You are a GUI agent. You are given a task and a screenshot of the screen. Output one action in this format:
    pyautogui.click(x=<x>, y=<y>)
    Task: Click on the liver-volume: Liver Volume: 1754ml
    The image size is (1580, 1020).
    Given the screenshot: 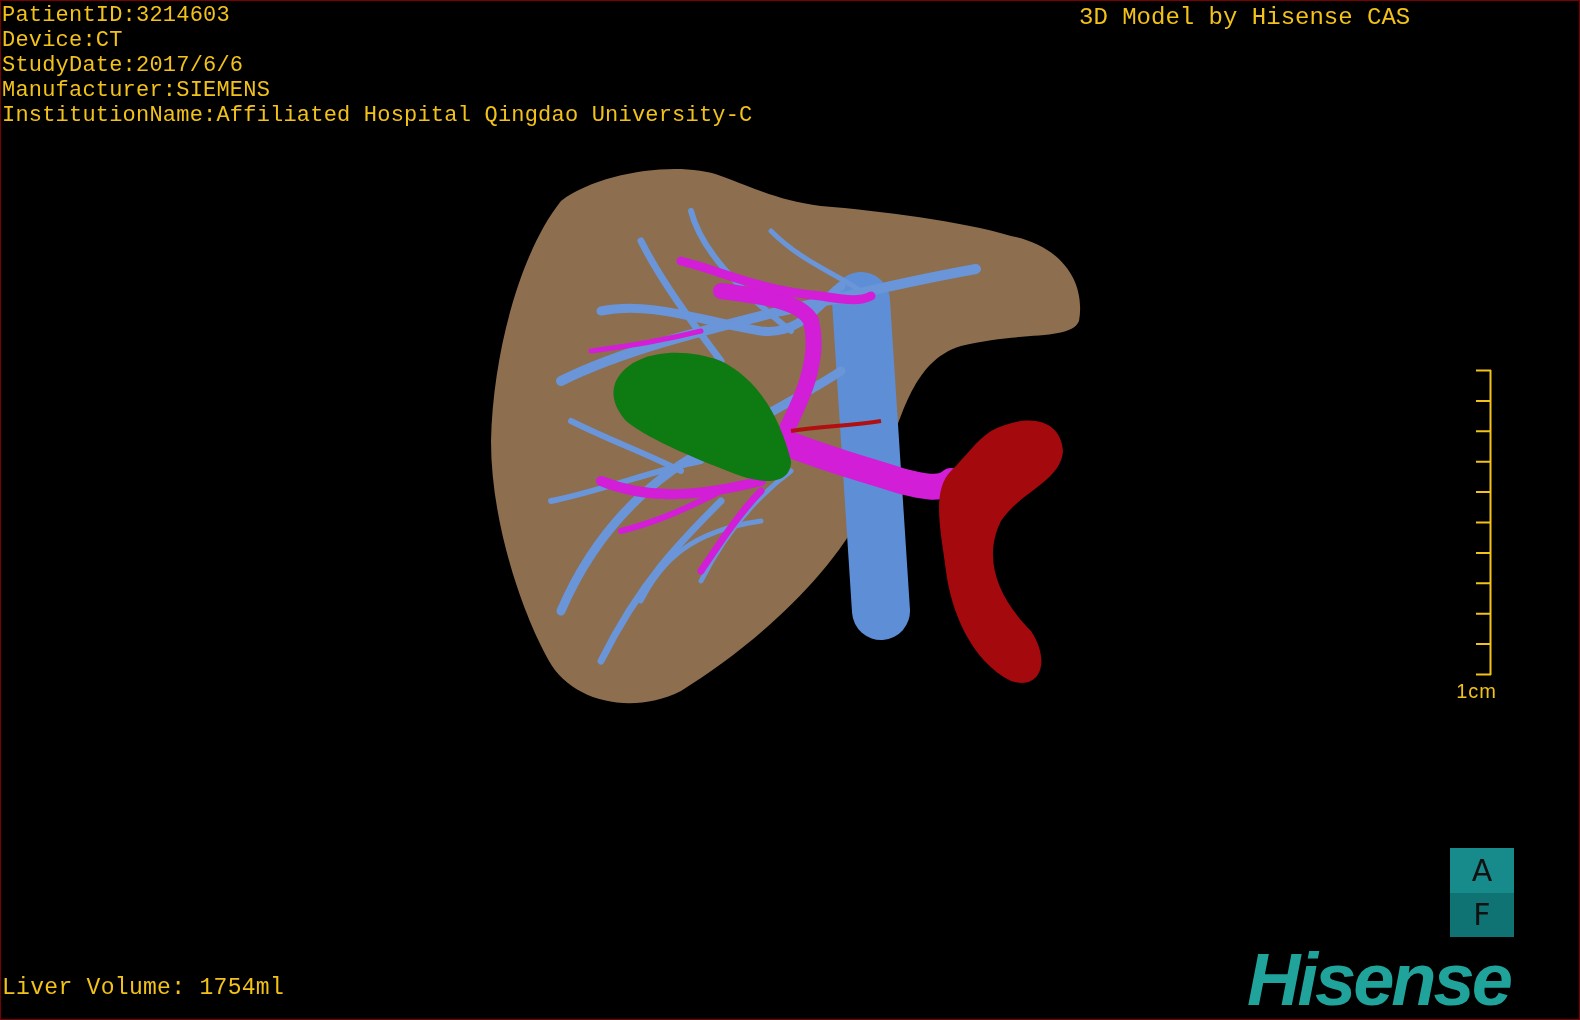 What is the action you would take?
    pyautogui.click(x=143, y=988)
    